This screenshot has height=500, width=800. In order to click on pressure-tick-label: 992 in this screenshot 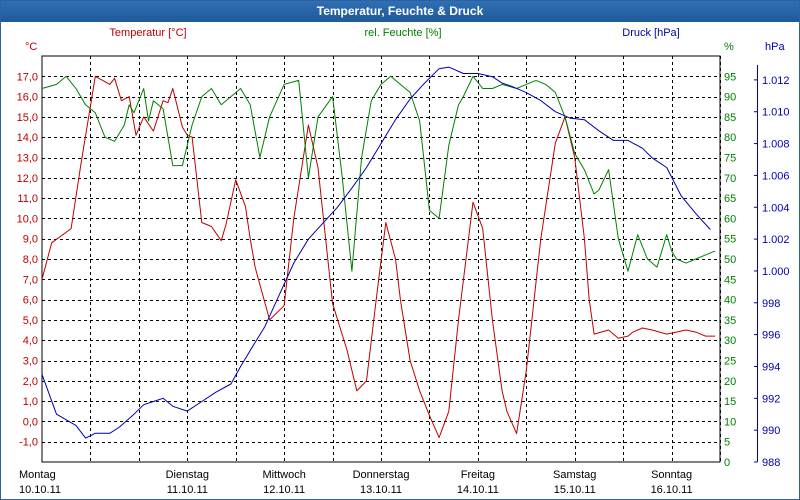, I will do `click(771, 399)`.